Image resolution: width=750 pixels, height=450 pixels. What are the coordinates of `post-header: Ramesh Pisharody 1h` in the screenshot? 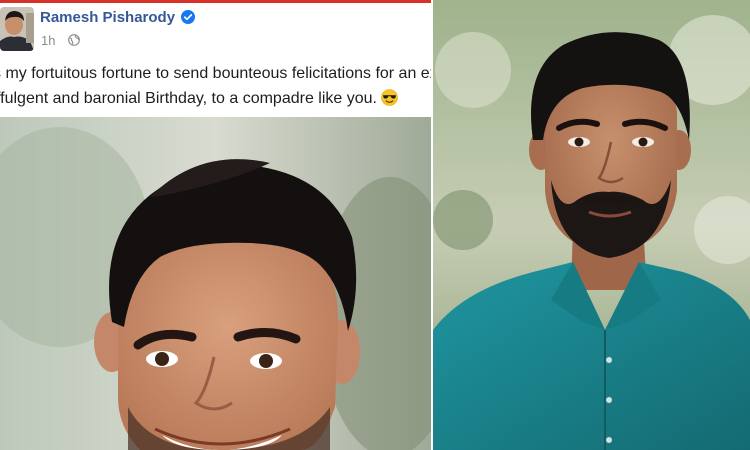 It's located at (216, 28).